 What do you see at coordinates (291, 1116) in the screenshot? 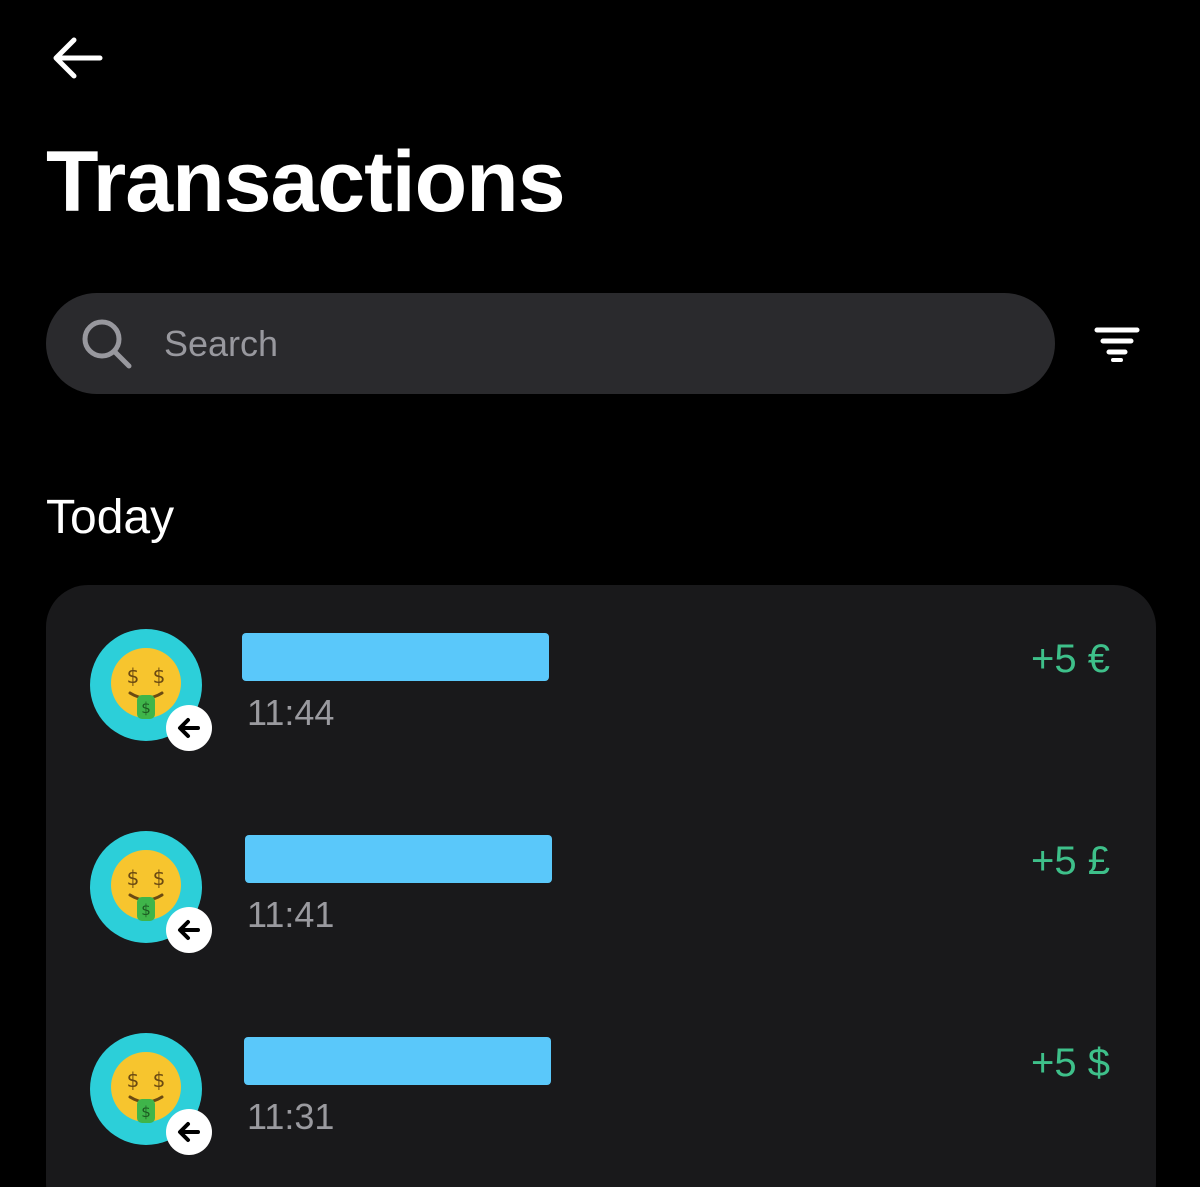
I see `transaction-time: 11:31` at bounding box center [291, 1116].